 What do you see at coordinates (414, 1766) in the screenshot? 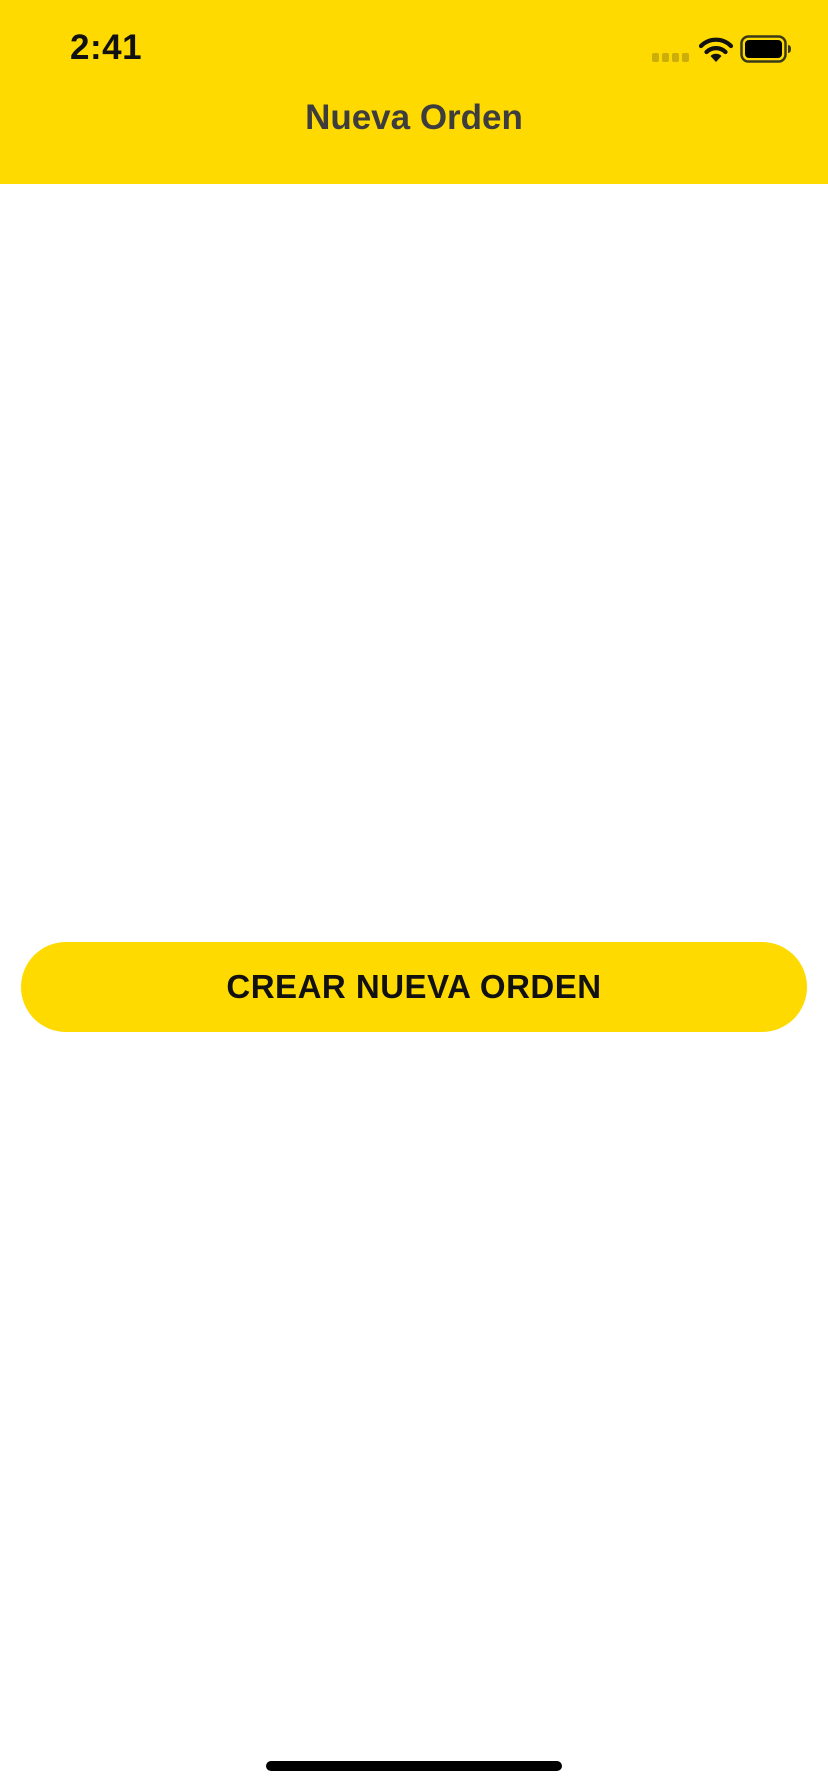
I see `home-indicator` at bounding box center [414, 1766].